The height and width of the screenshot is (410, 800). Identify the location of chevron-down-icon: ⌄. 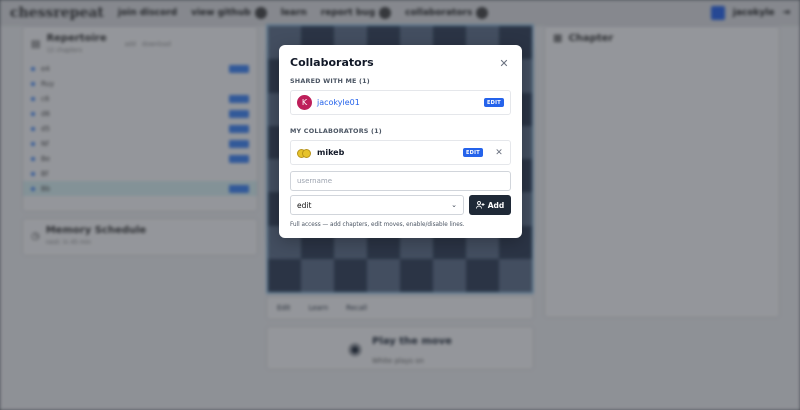
(454, 205).